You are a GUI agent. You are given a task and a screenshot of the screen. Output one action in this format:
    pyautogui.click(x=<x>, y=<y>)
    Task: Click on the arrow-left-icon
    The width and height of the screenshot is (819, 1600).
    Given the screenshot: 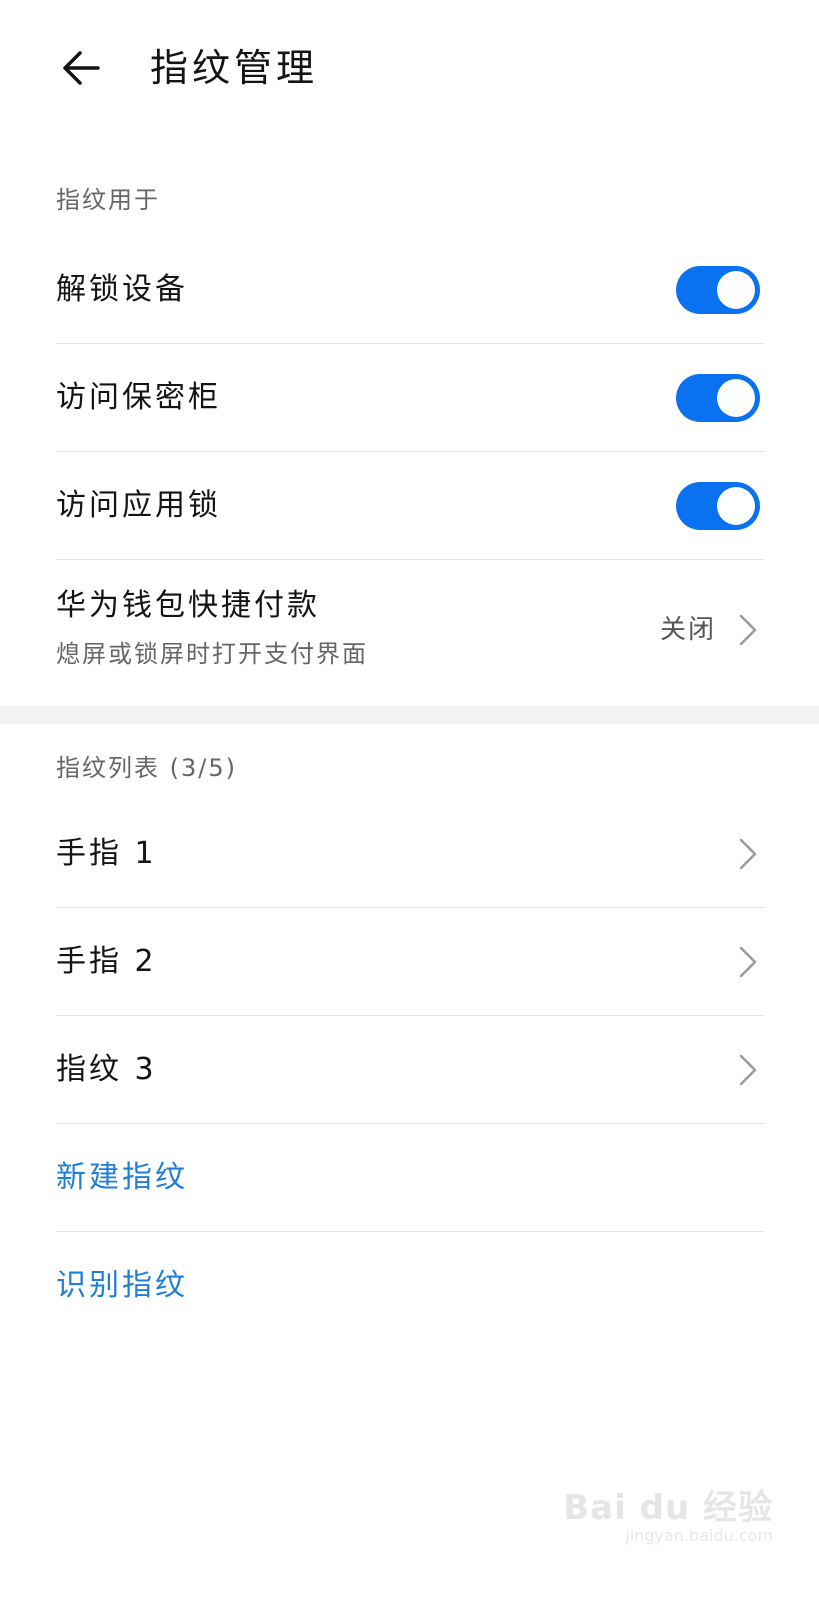 What is the action you would take?
    pyautogui.click(x=81, y=68)
    